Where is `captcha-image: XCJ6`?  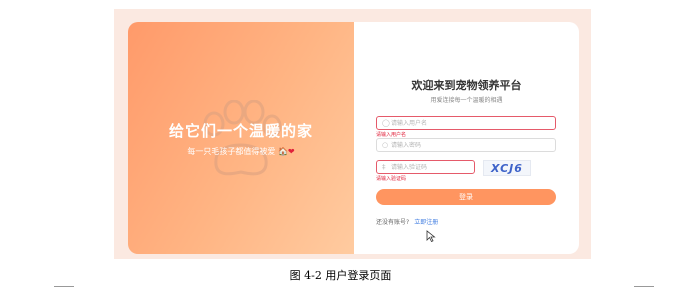
captcha-image: XCJ6 is located at coordinates (507, 168).